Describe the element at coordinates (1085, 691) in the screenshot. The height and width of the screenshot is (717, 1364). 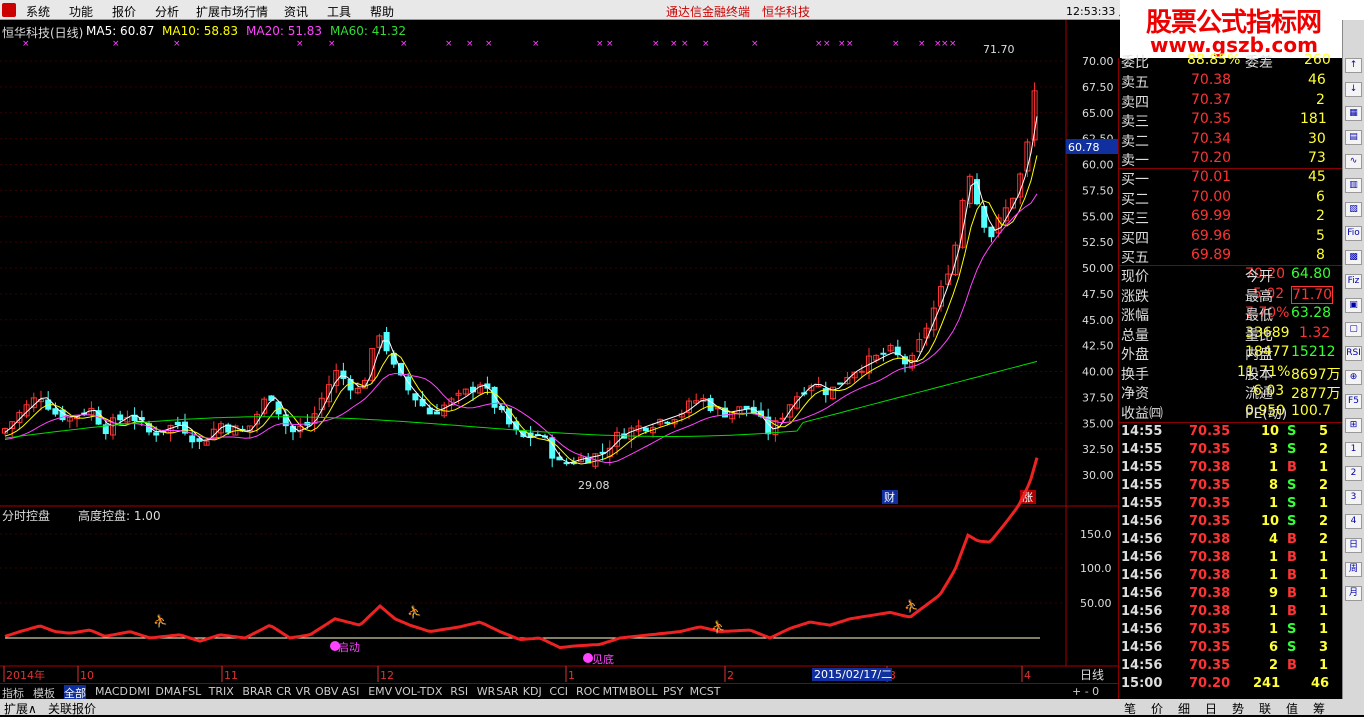
I see `zoom-controls: + - 0` at that location.